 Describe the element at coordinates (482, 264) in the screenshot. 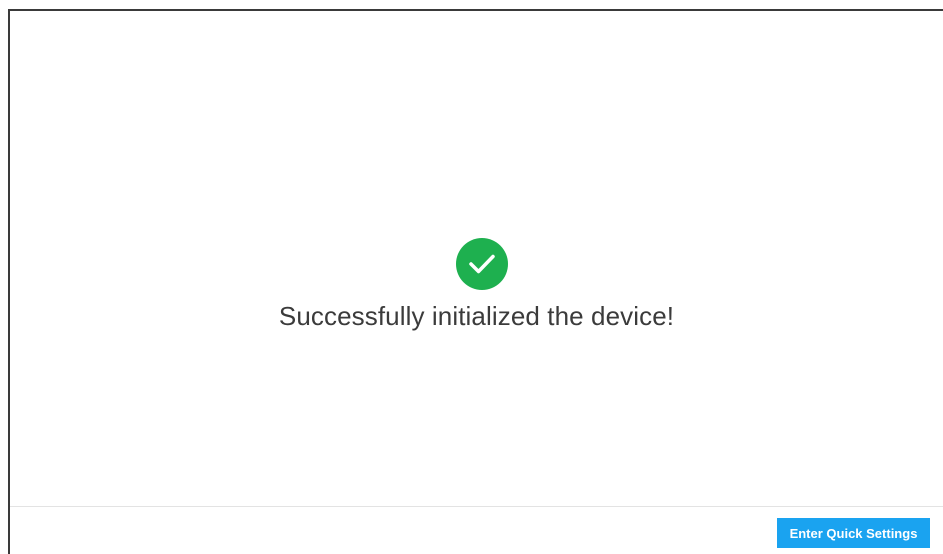

I see `check-circle-icon` at that location.